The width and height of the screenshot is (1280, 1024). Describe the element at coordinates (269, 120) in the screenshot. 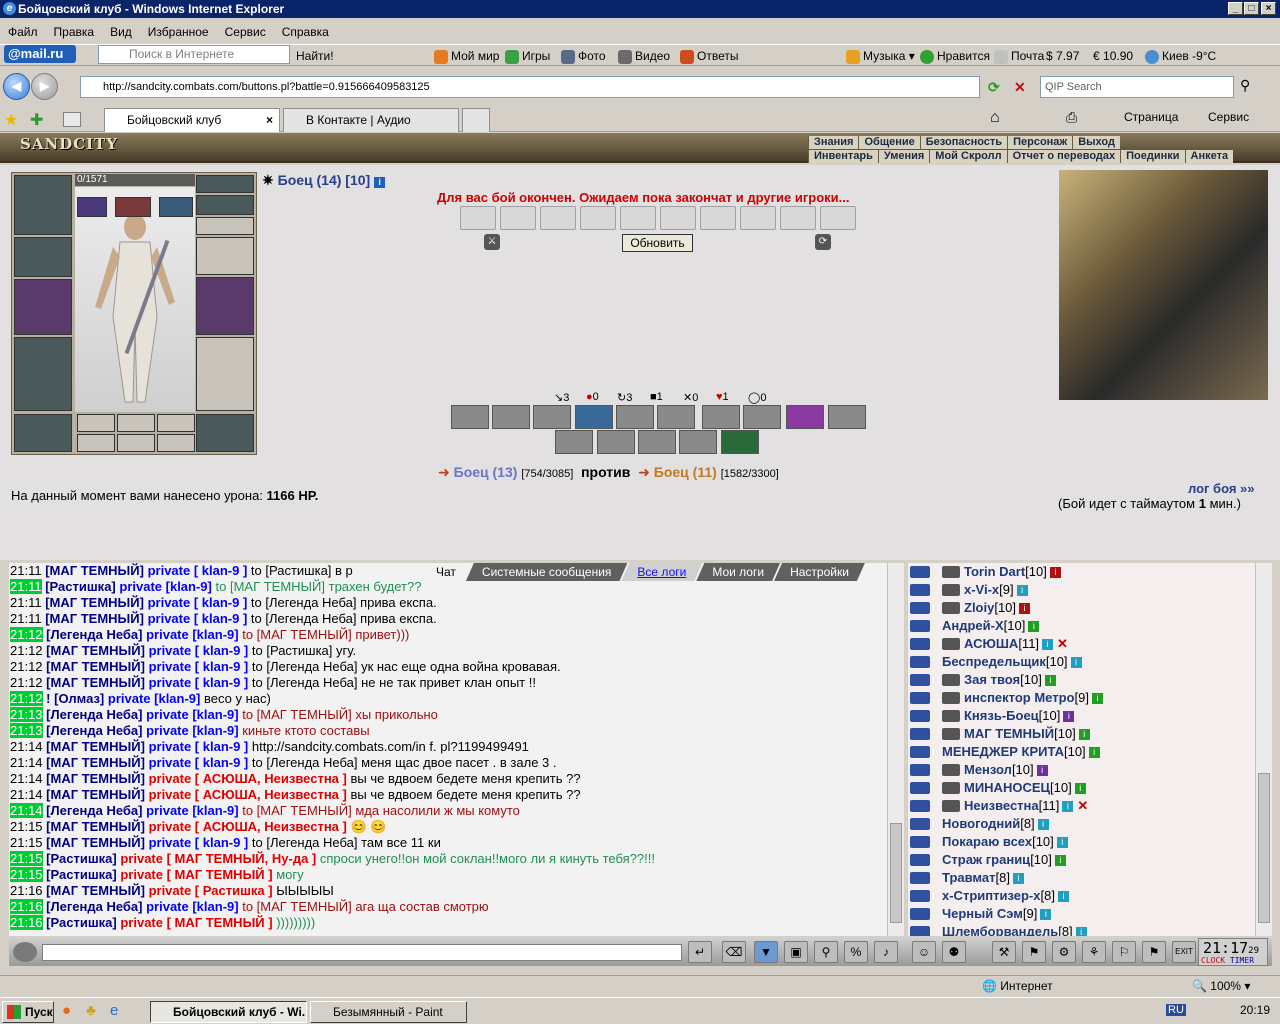

I see `tab-close-icon: ×` at that location.